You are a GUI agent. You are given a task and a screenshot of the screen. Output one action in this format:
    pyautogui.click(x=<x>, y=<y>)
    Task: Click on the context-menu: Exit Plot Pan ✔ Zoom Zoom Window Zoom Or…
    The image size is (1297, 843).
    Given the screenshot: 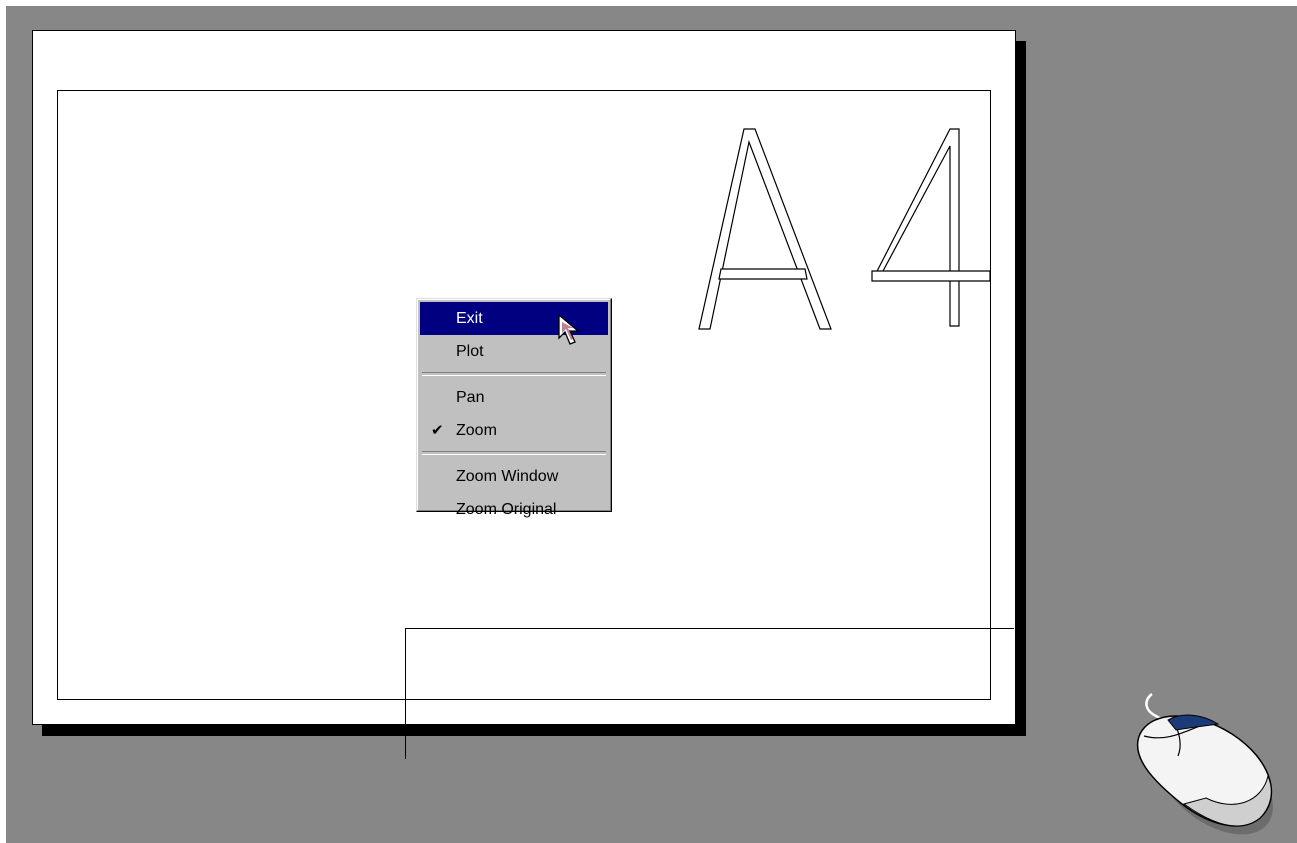 What is the action you would take?
    pyautogui.click(x=514, y=408)
    